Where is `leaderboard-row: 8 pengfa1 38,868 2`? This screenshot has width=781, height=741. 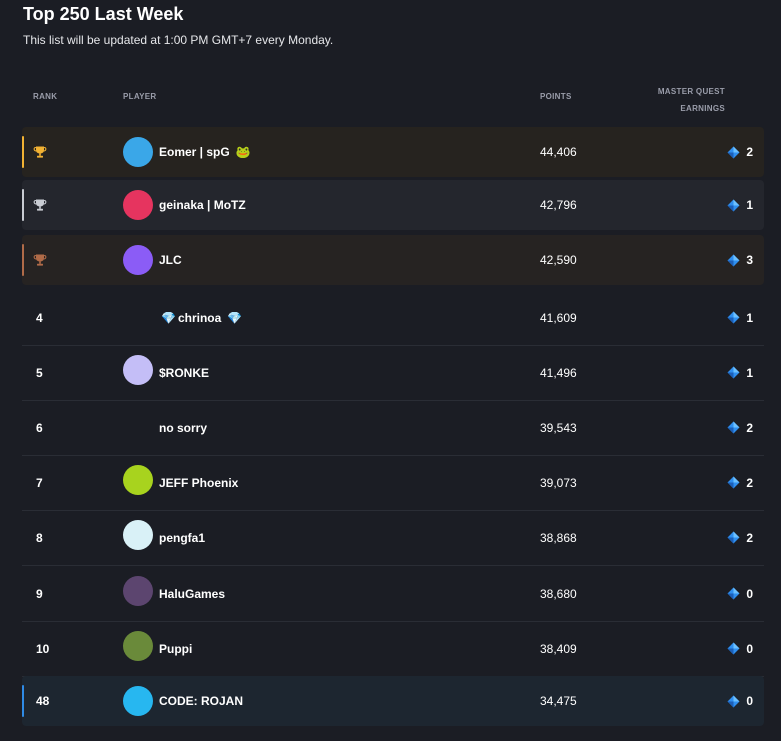 leaderboard-row: 8 pengfa1 38,868 2 is located at coordinates (393, 538).